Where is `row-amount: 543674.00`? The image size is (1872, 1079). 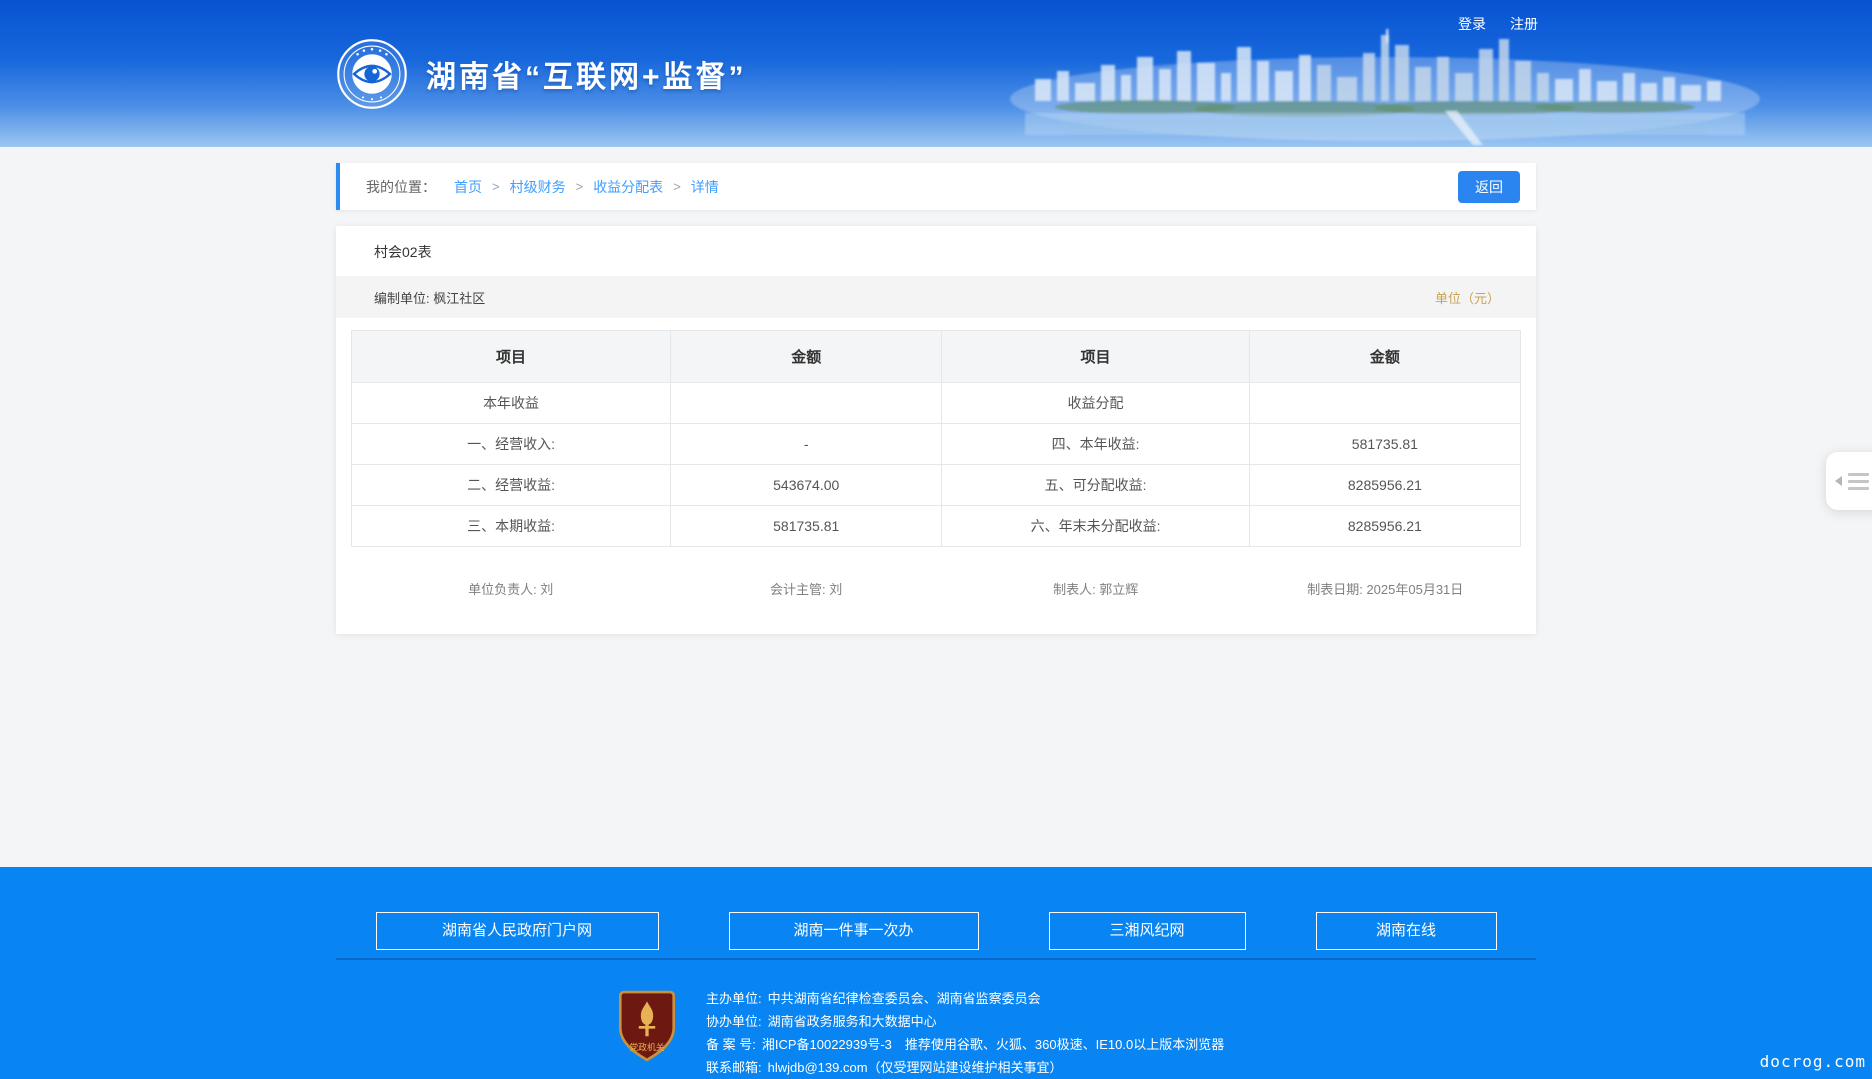
row-amount: 543674.00 is located at coordinates (806, 485).